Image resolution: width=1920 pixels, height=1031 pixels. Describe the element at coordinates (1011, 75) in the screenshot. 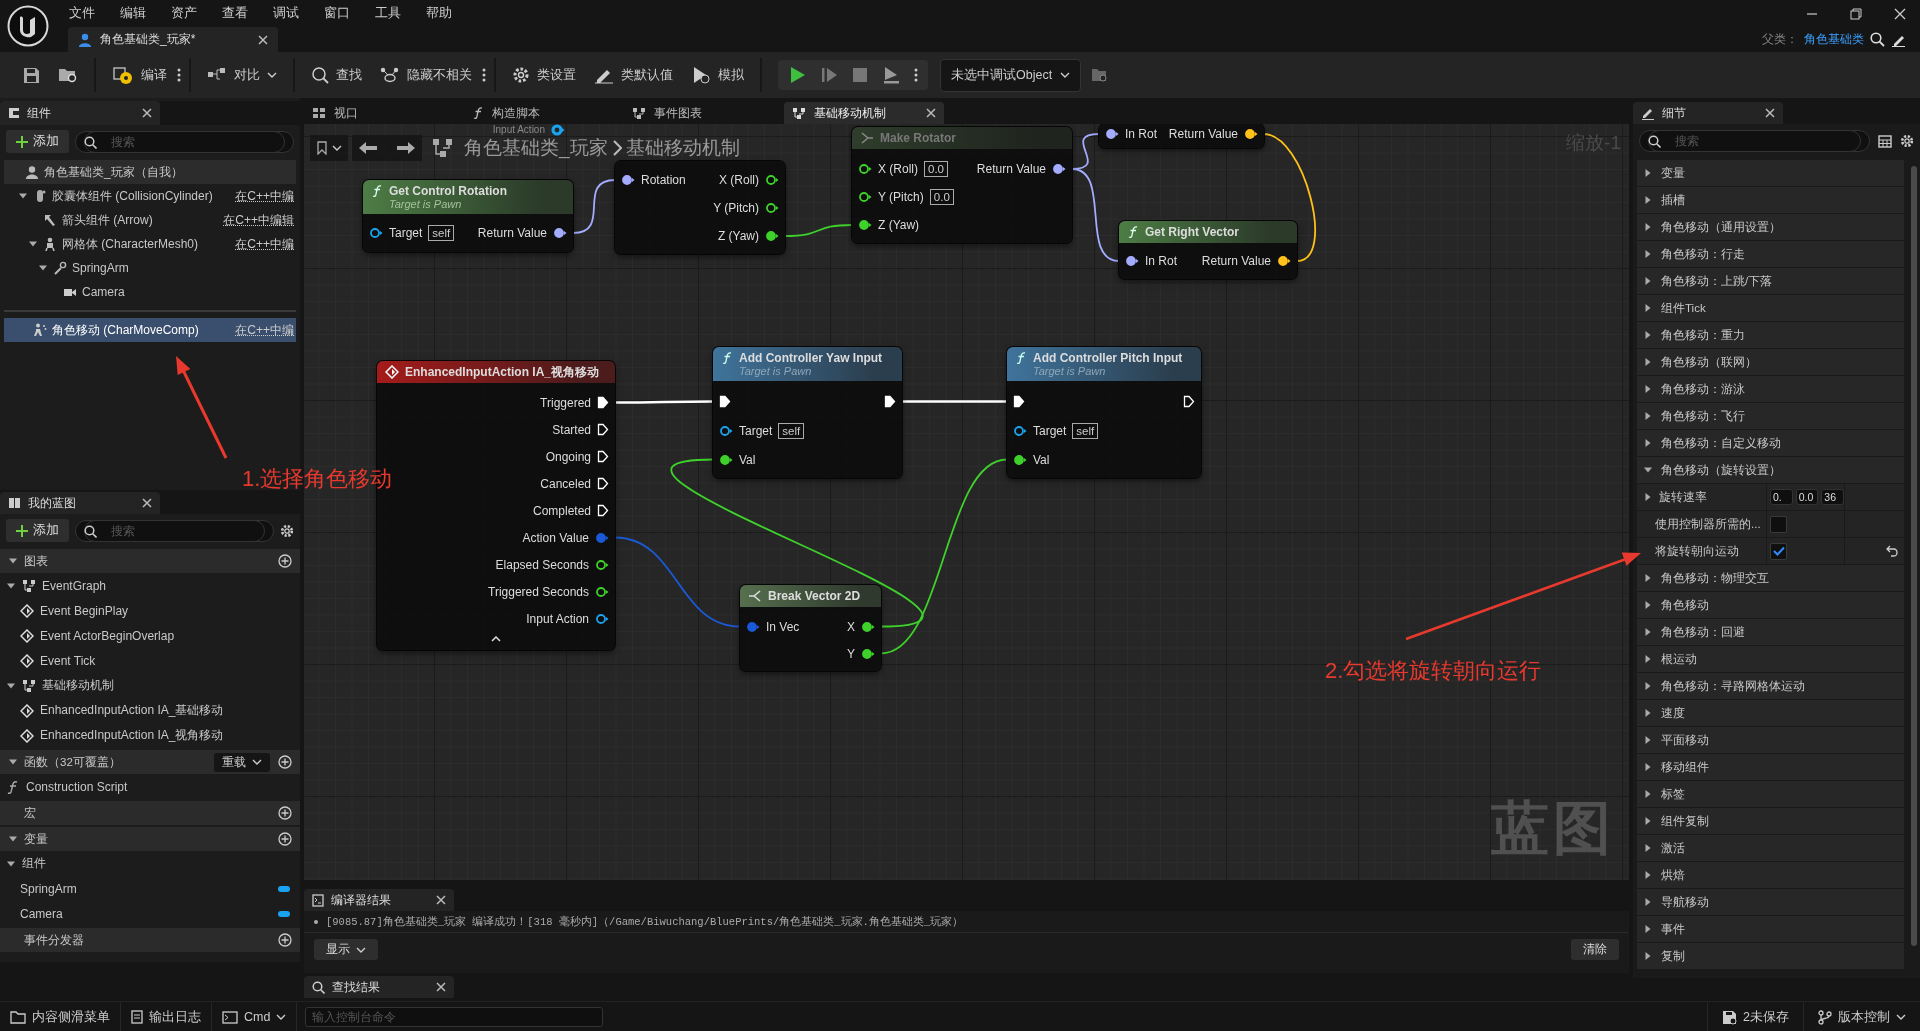

I see `debug-object-dropdown: 未选中调试Object` at that location.